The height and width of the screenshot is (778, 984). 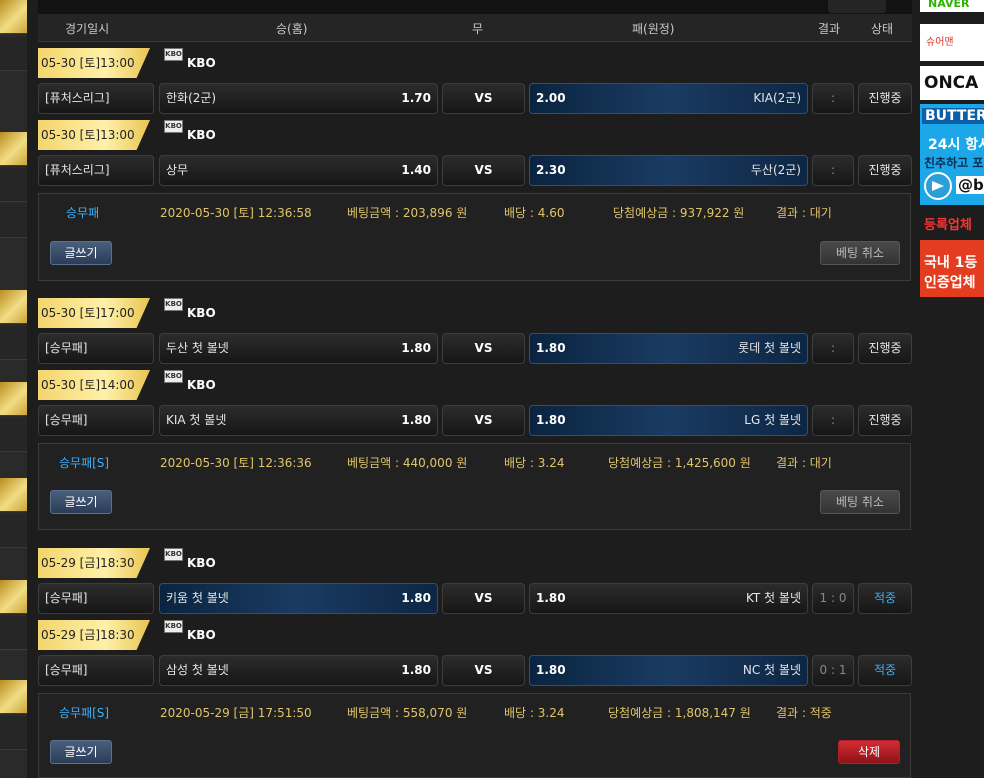 I want to click on match-date-label: 05-30 [토]13:00, so click(x=94, y=63).